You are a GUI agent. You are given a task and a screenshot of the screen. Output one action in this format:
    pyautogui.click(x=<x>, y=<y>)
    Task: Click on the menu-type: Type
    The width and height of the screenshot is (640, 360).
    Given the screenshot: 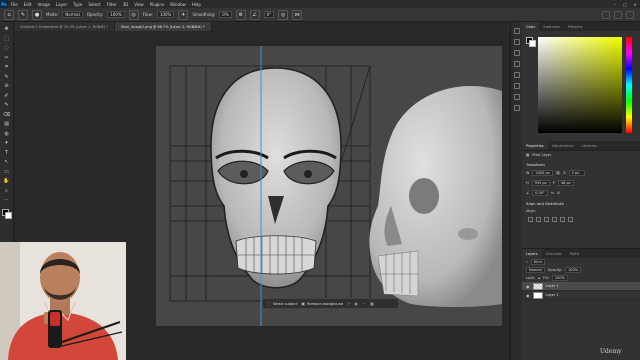 What is the action you would take?
    pyautogui.click(x=77, y=4)
    